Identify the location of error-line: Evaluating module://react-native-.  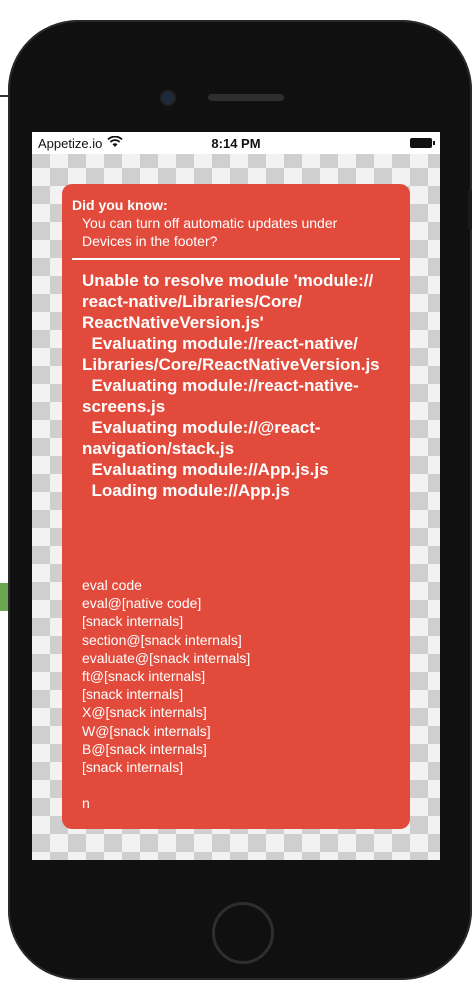
(220, 385).